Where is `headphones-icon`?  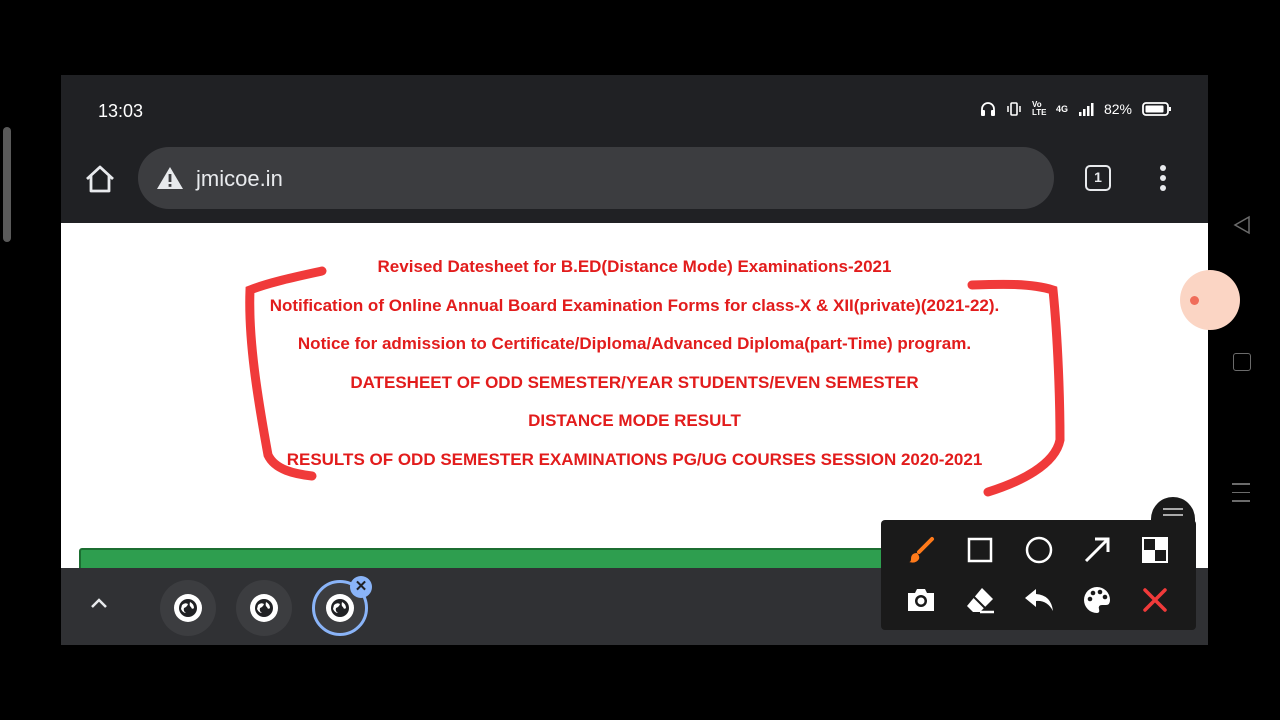
headphones-icon is located at coordinates (987, 109).